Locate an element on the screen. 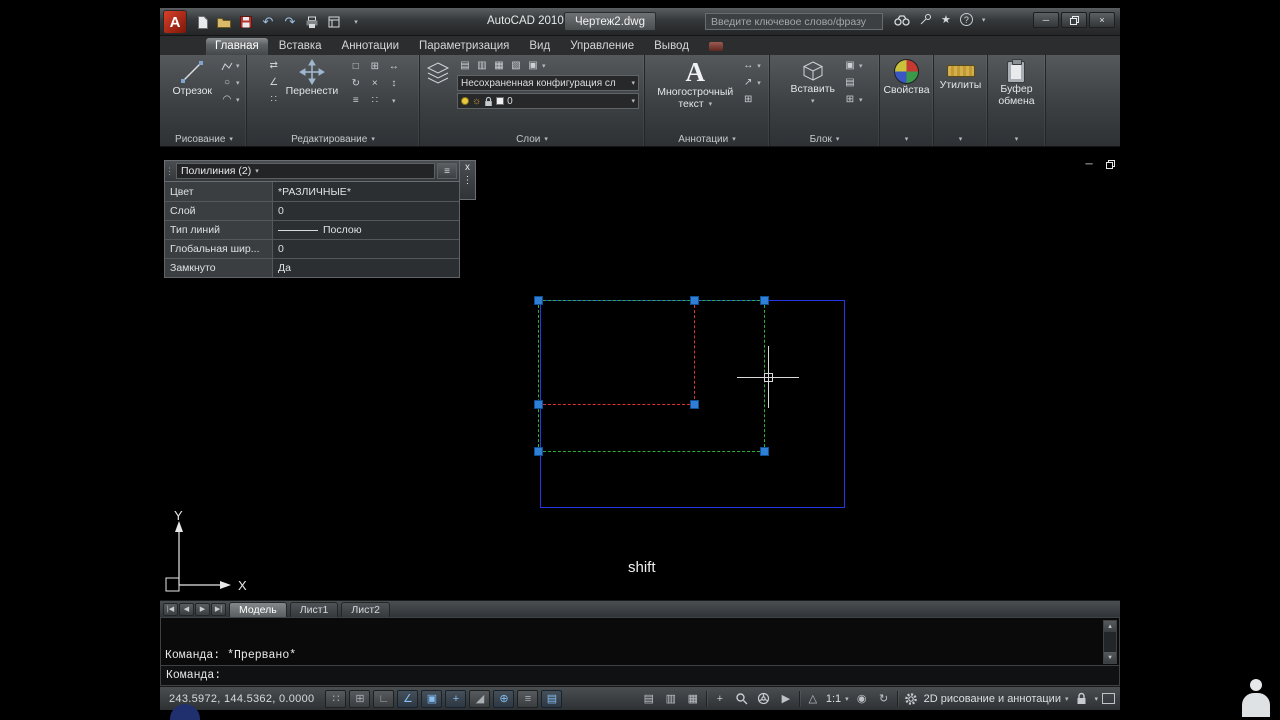  tab-layout1: Лист1 is located at coordinates (314, 609).